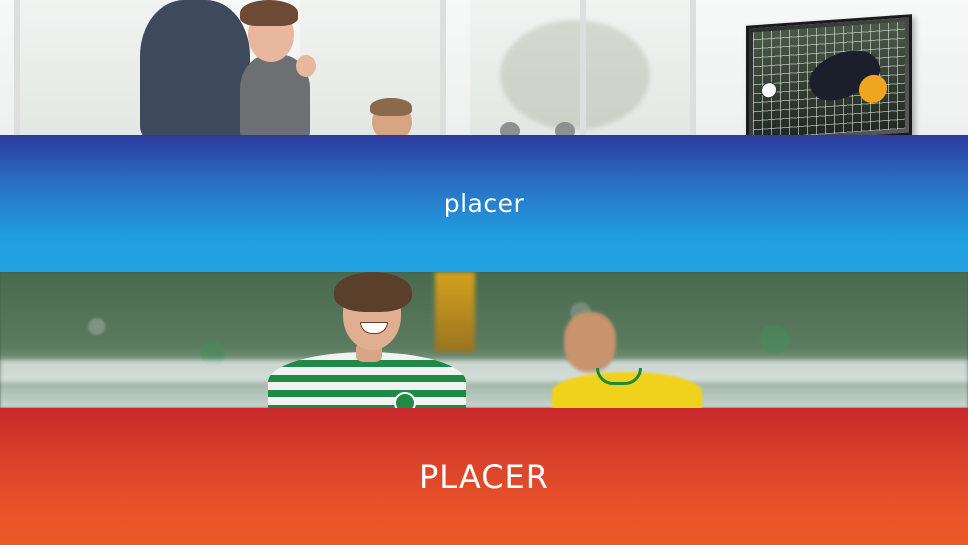  I want to click on player-1-hair, so click(373, 292).